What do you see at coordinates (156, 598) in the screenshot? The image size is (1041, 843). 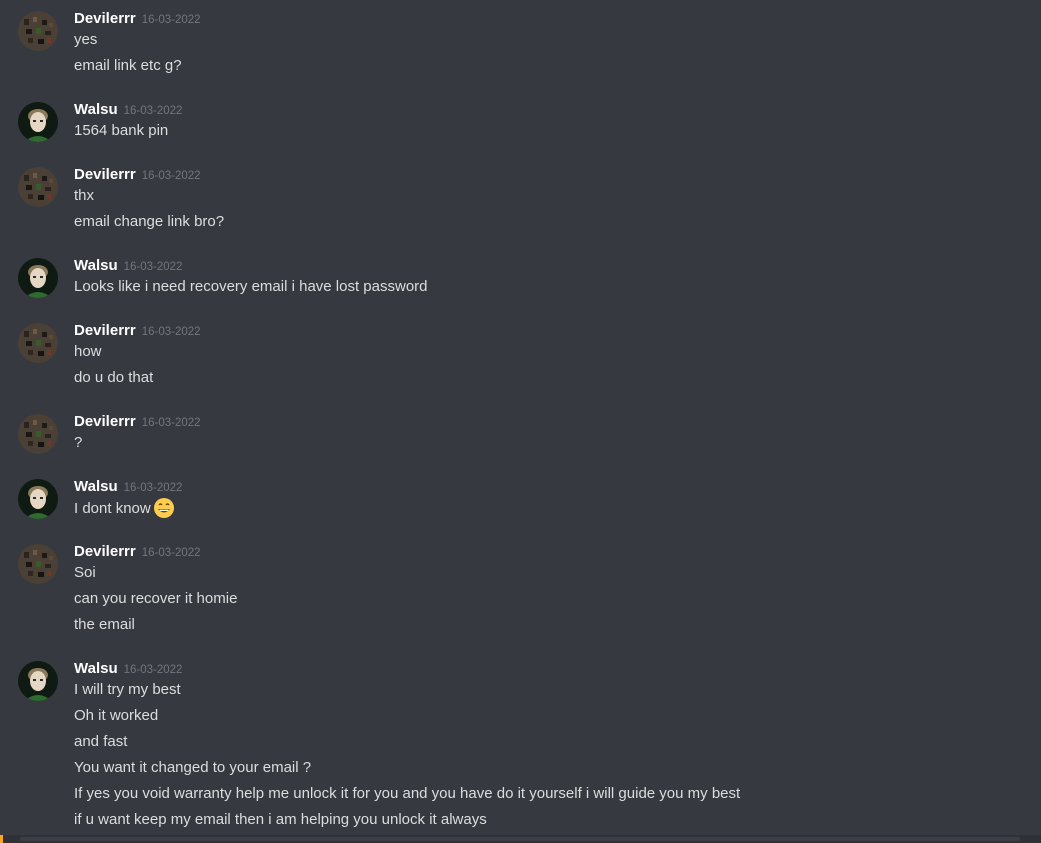 I see `message-text: can you recover it homie` at bounding box center [156, 598].